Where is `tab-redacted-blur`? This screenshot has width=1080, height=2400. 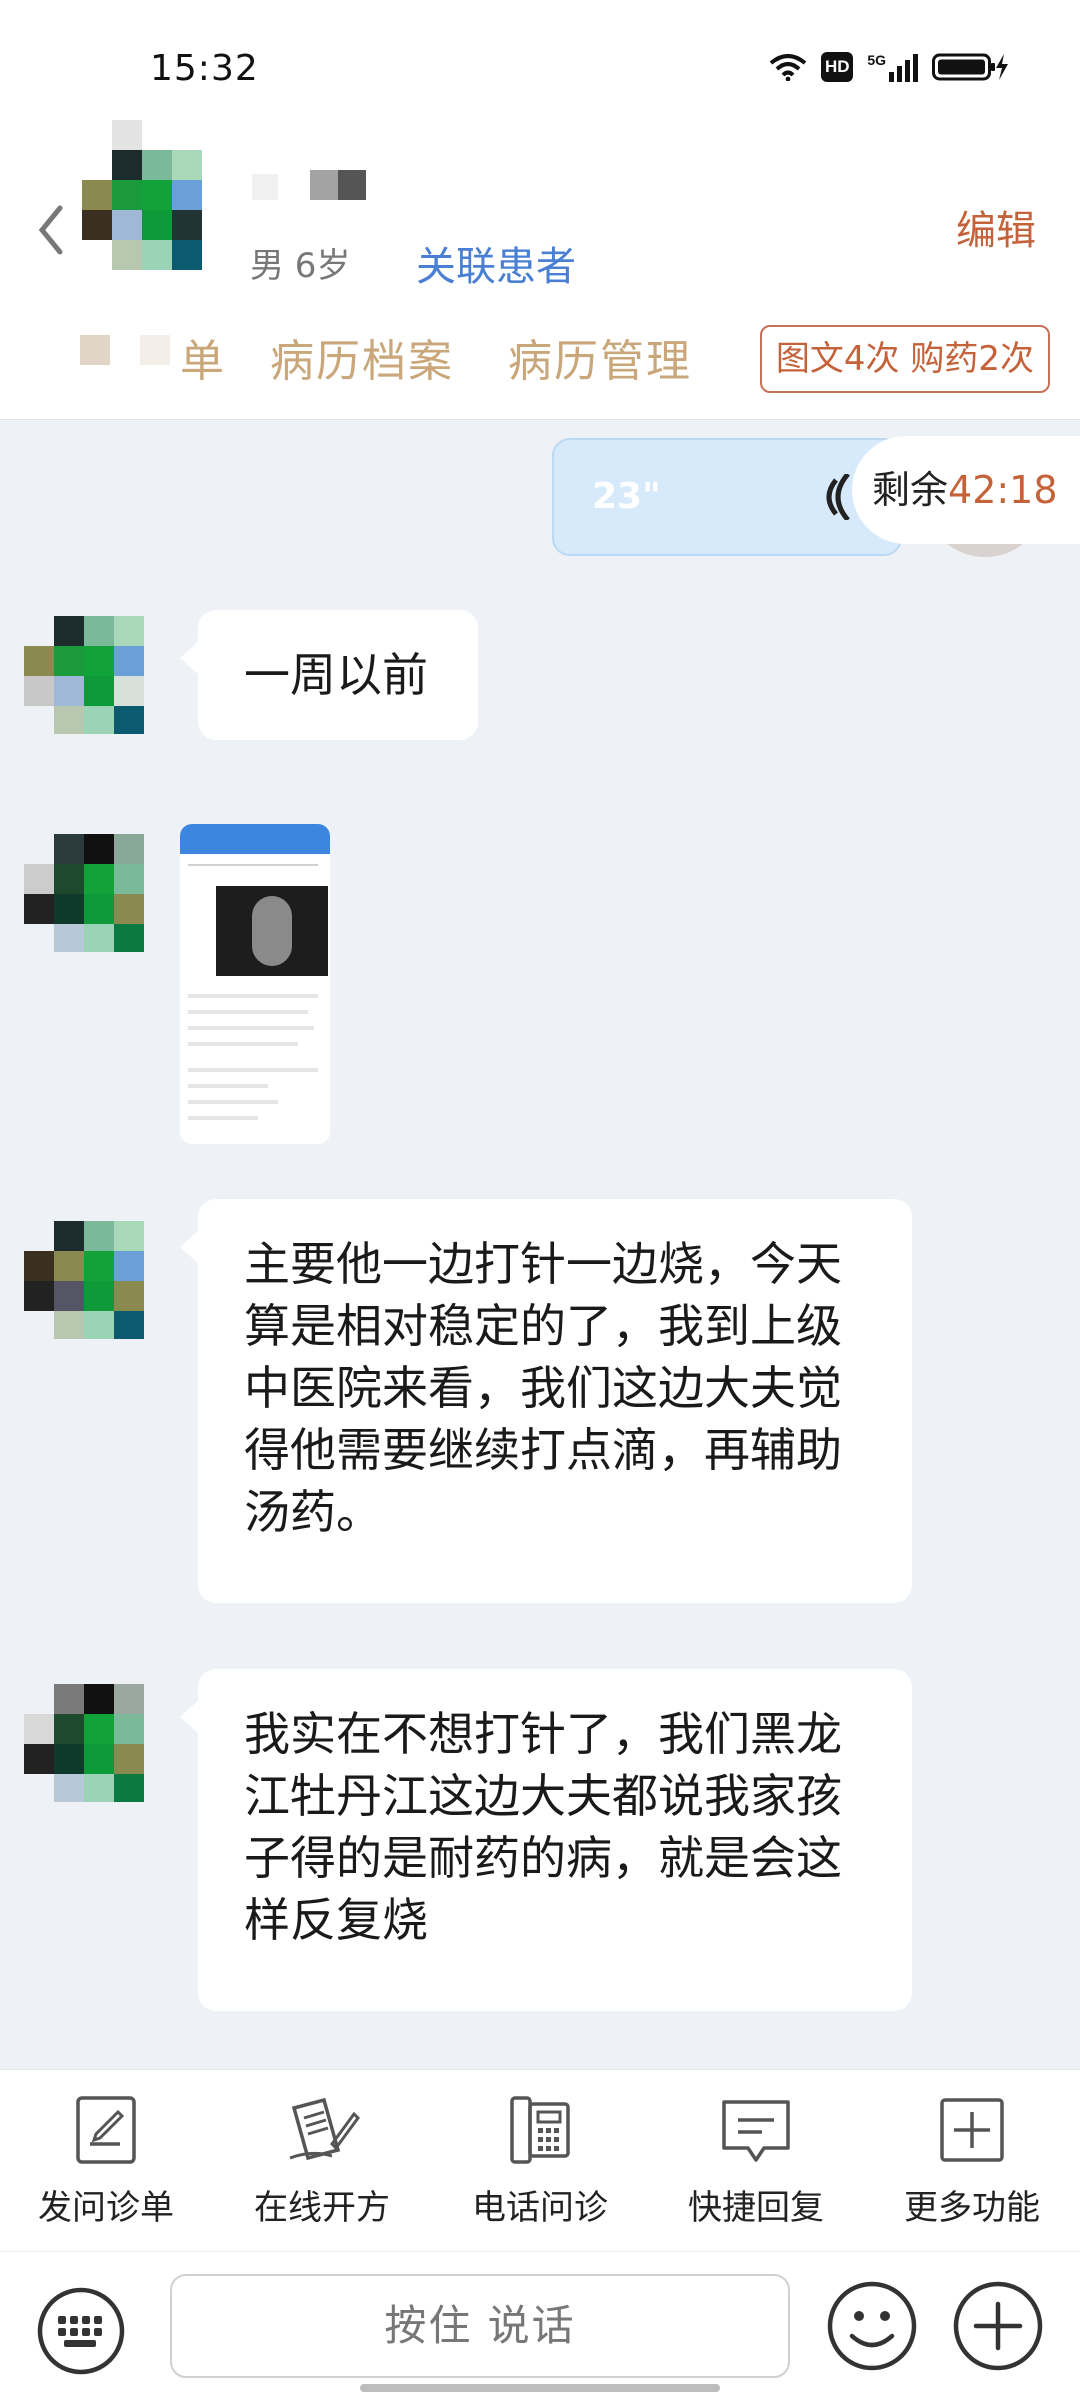 tab-redacted-blur is located at coordinates (130, 355).